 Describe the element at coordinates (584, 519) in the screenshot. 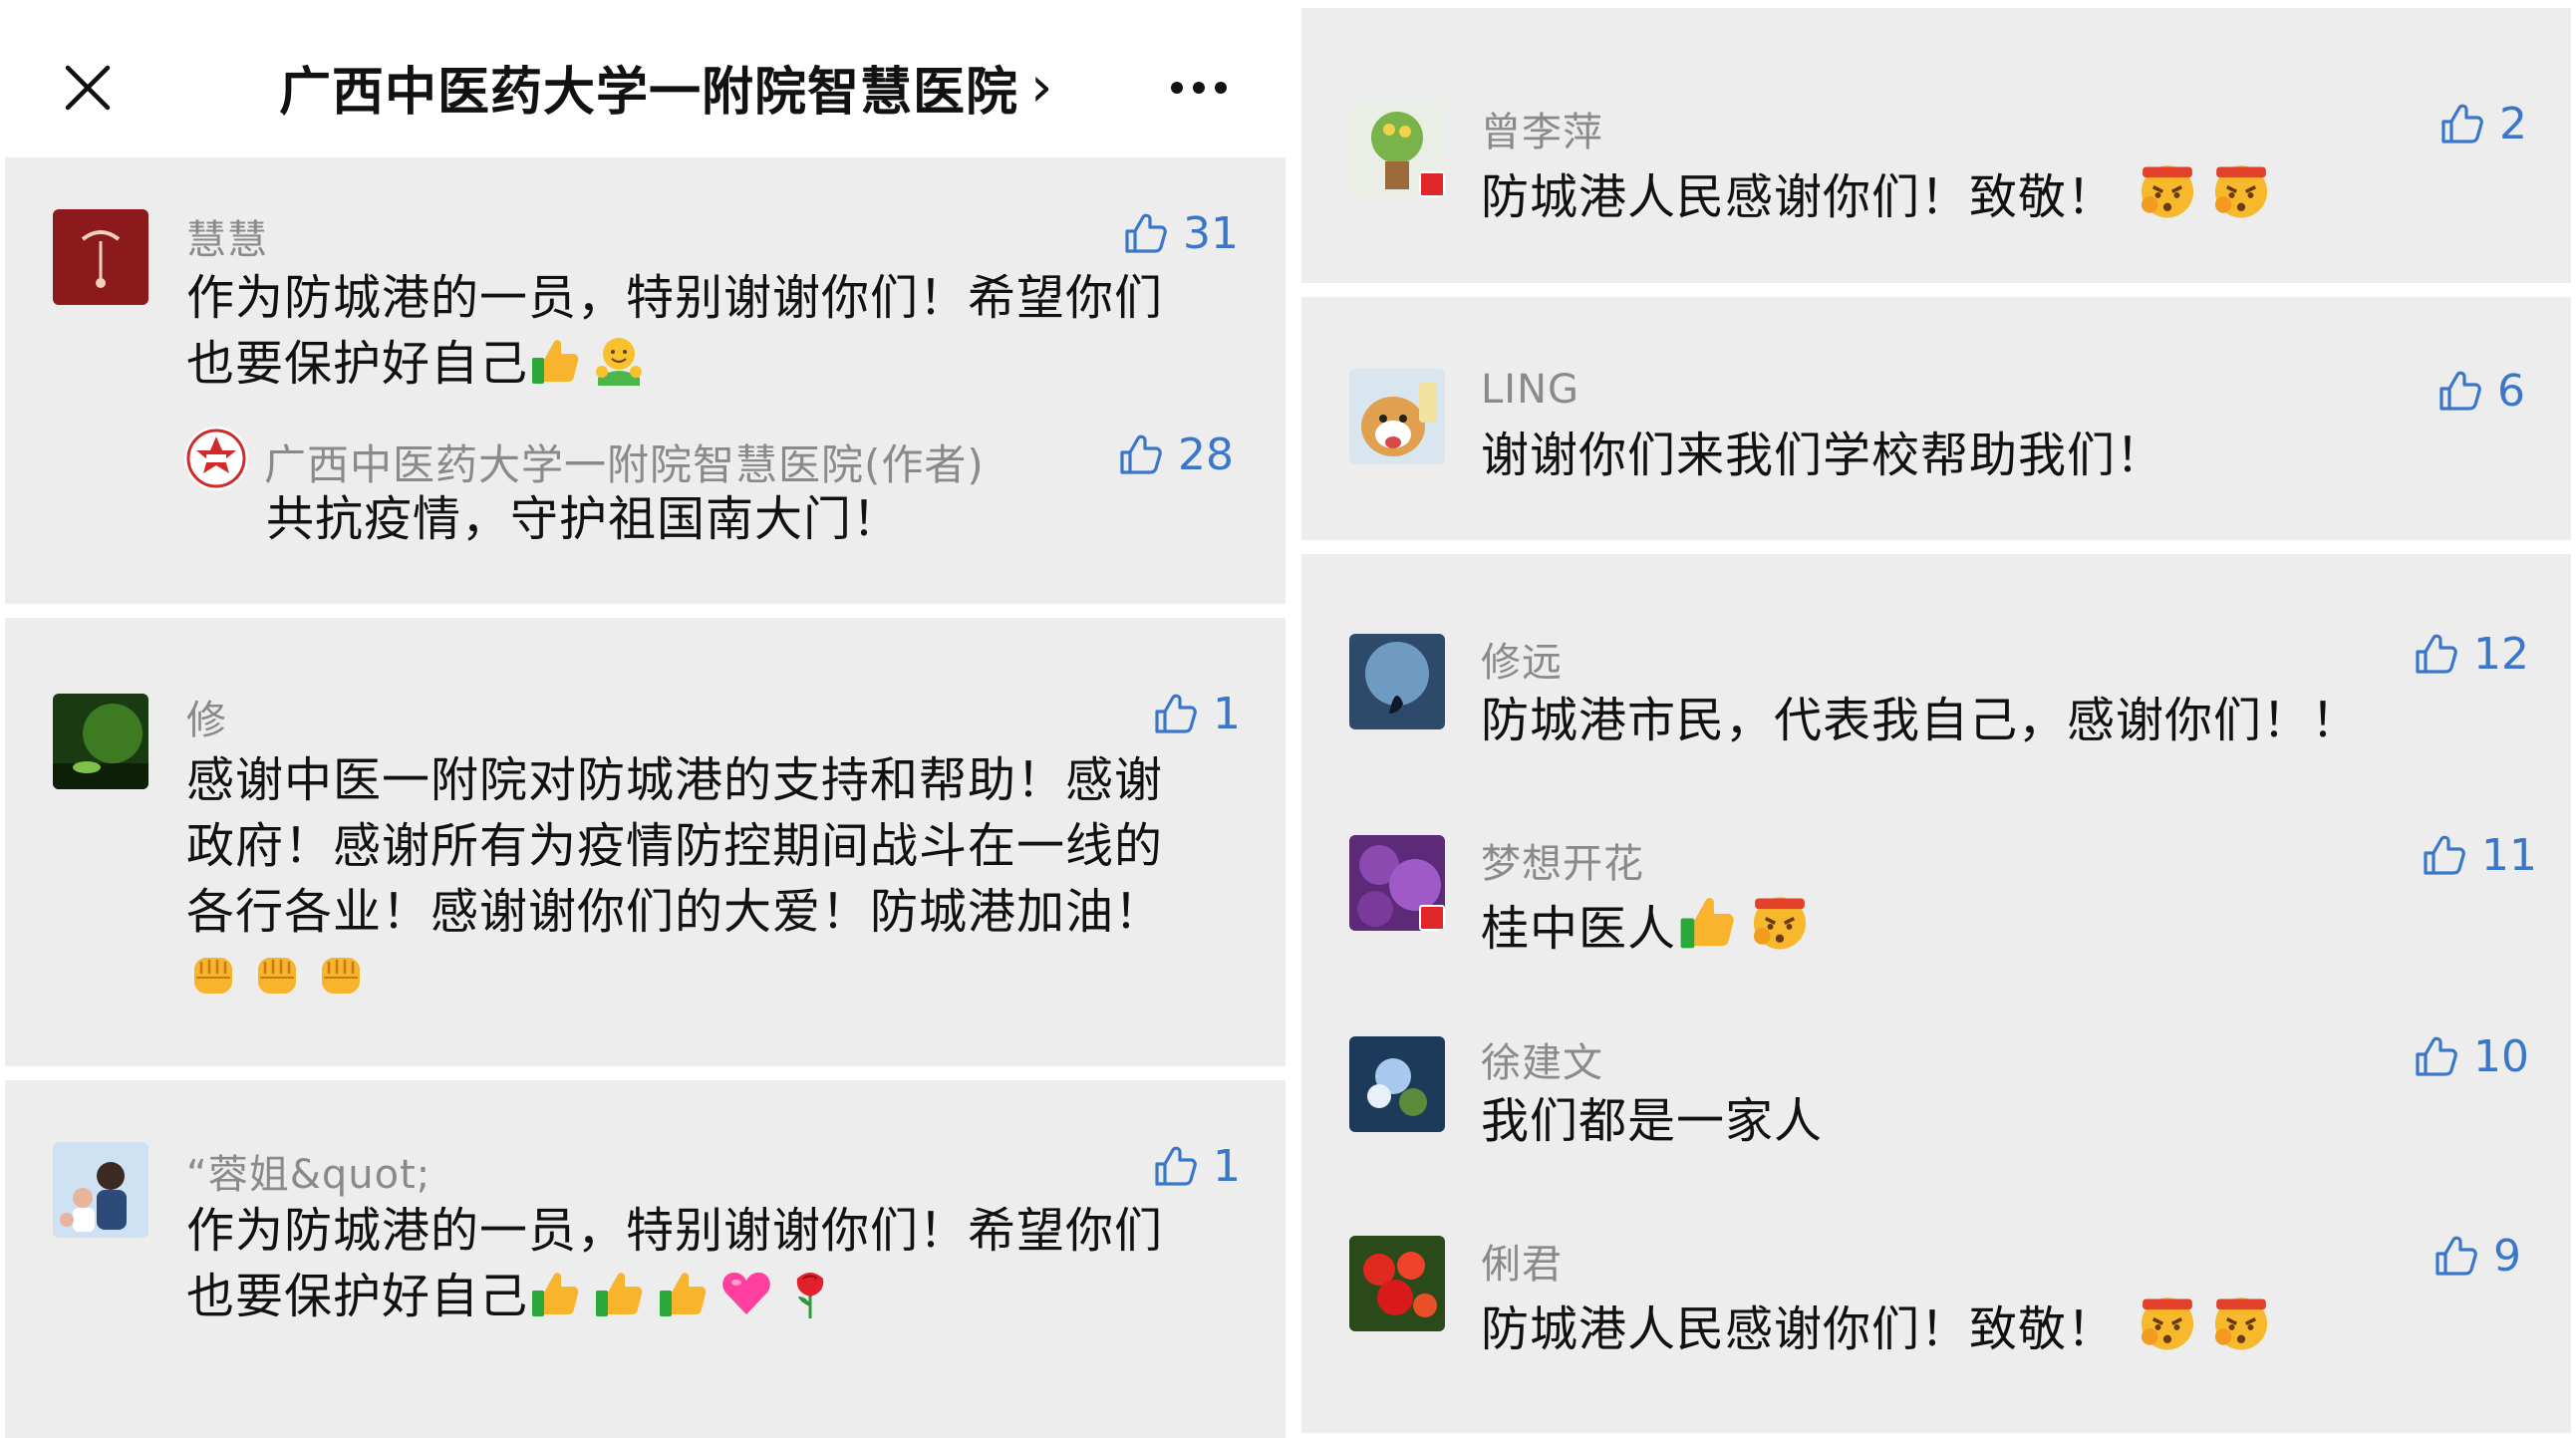

I see `reply-text: 共抗疫情，守护祖国南大门！` at that location.